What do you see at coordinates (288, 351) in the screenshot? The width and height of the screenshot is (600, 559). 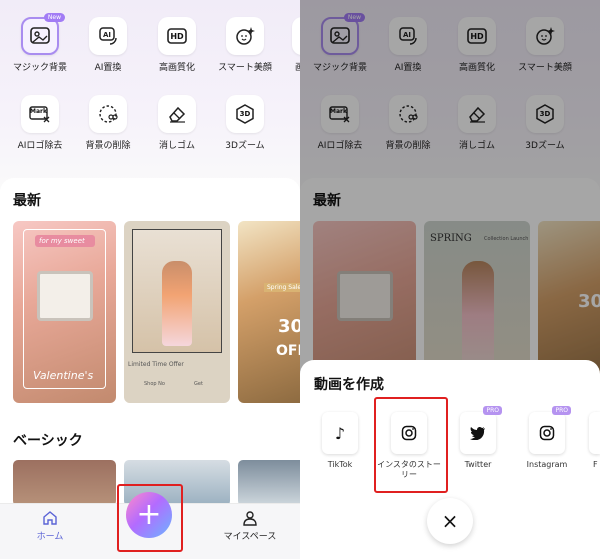 I see `card-off-text: OFF` at bounding box center [288, 351].